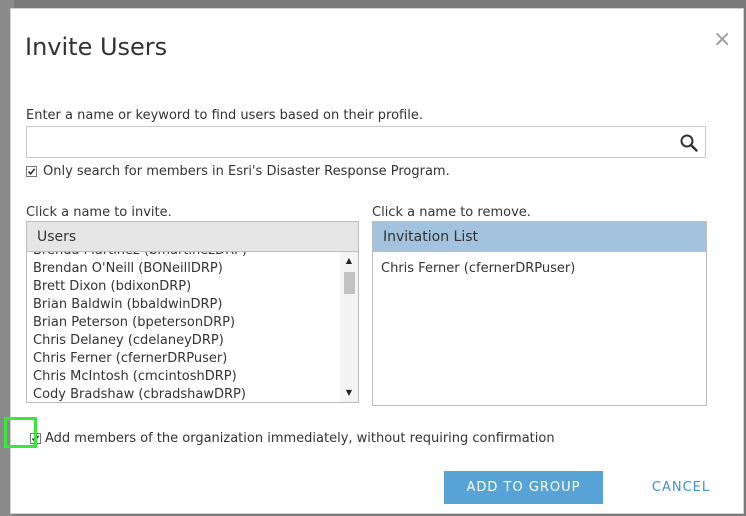 This screenshot has height=516, width=746. What do you see at coordinates (99, 212) in the screenshot?
I see `users-instruction: Click a name to invite.` at bounding box center [99, 212].